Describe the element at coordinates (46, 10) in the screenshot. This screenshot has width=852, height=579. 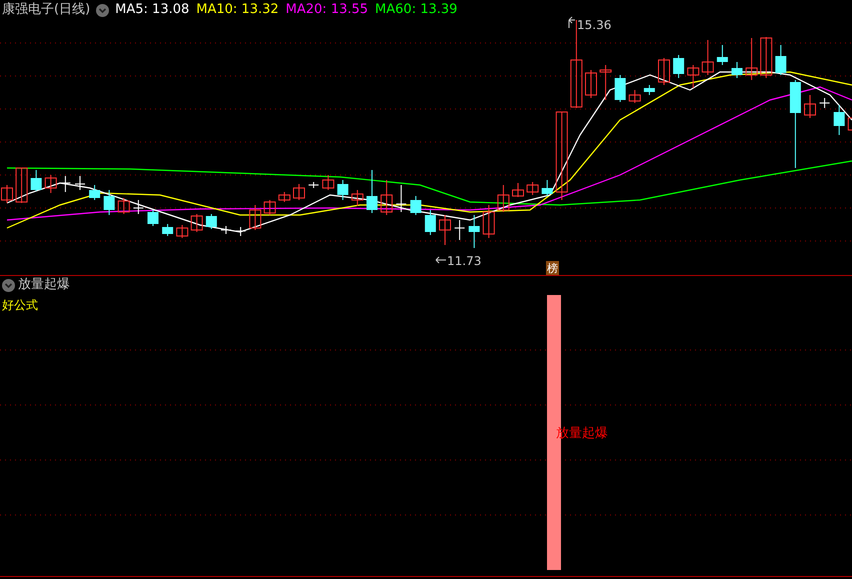
I see `chart-title: 康强电子(日线)` at that location.